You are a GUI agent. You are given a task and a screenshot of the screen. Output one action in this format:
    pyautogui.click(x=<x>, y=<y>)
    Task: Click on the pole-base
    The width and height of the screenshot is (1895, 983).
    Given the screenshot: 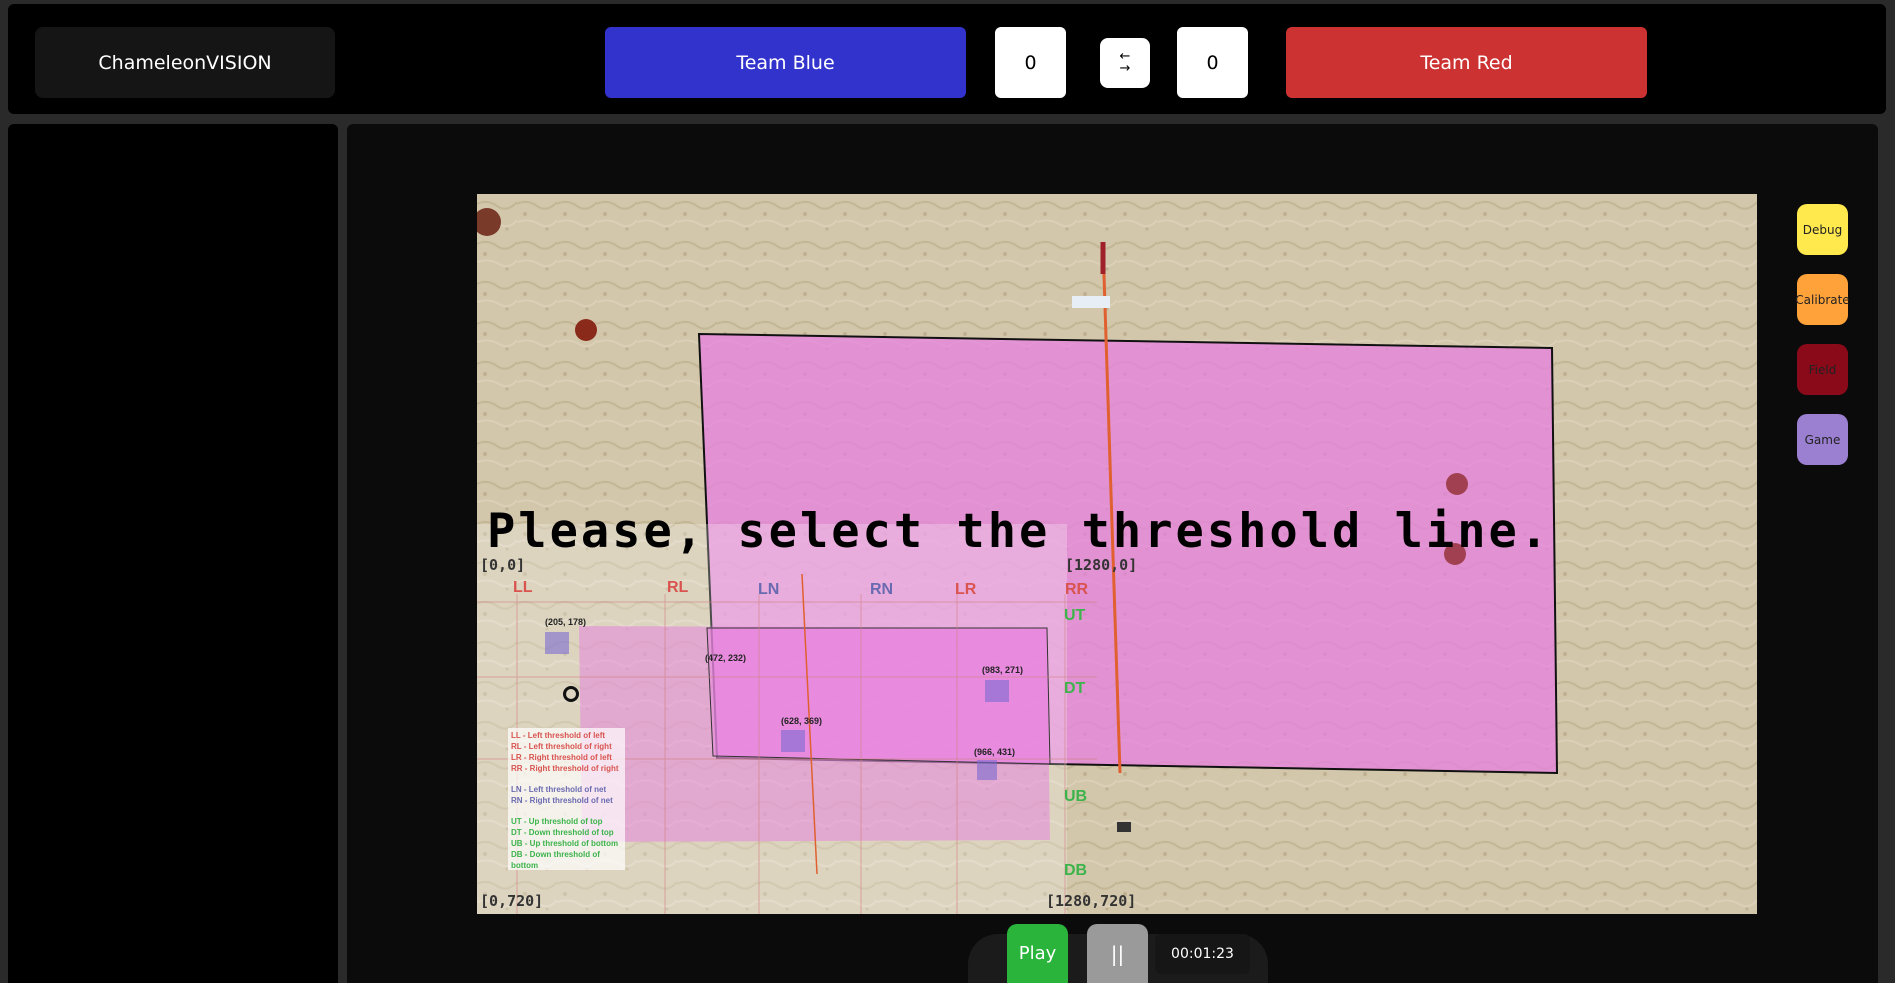 What is the action you would take?
    pyautogui.click(x=1124, y=827)
    